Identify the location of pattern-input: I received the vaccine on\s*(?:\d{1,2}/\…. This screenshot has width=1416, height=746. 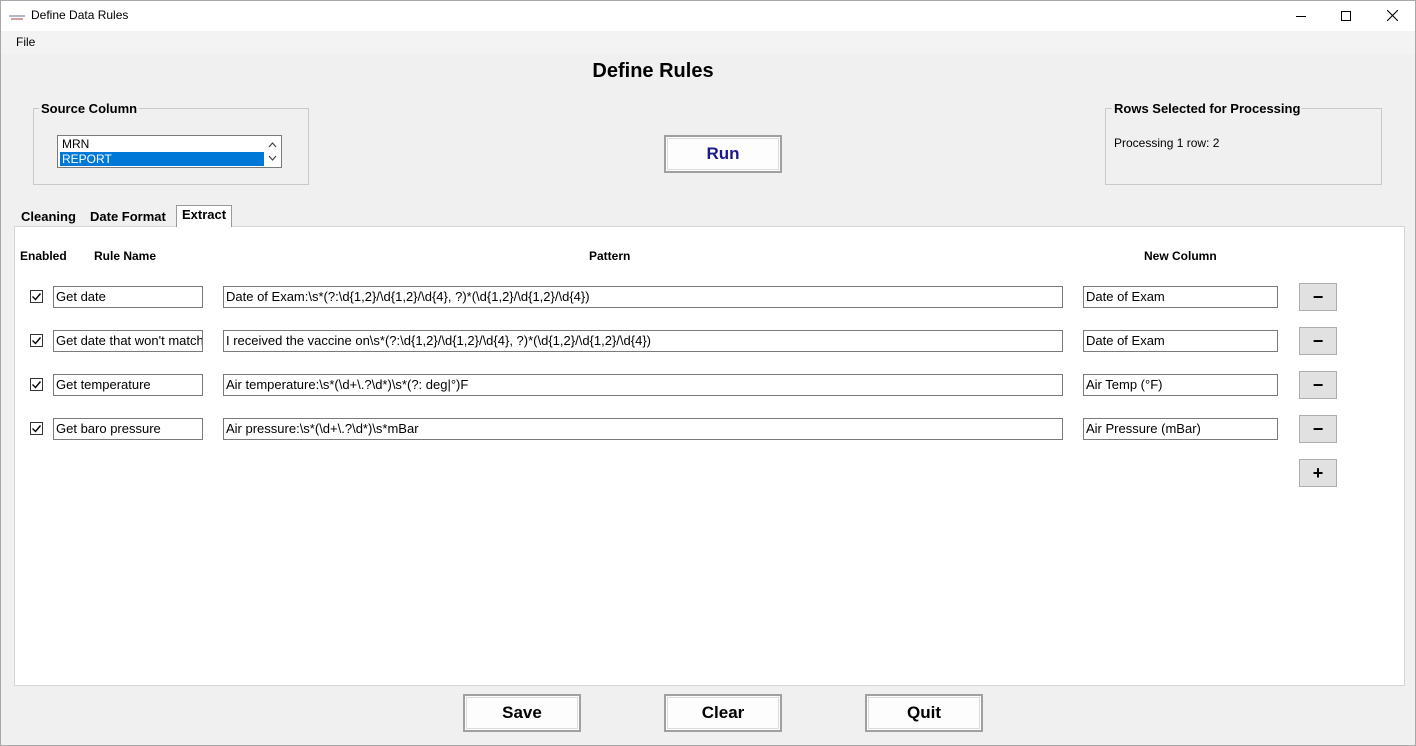
(643, 341).